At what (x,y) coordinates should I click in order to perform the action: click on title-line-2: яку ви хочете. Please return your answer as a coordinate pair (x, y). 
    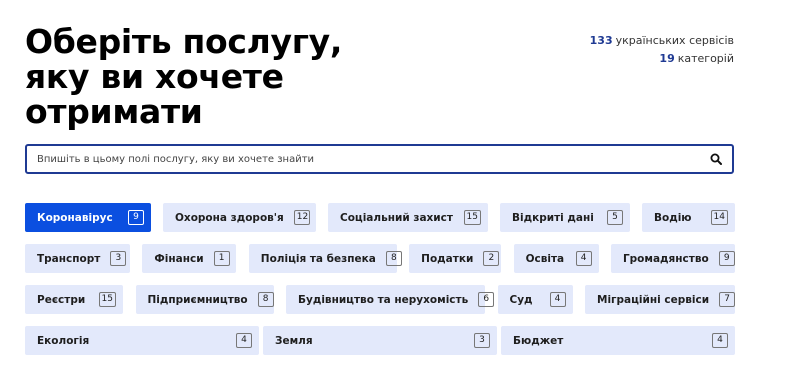
    Looking at the image, I should click on (154, 76).